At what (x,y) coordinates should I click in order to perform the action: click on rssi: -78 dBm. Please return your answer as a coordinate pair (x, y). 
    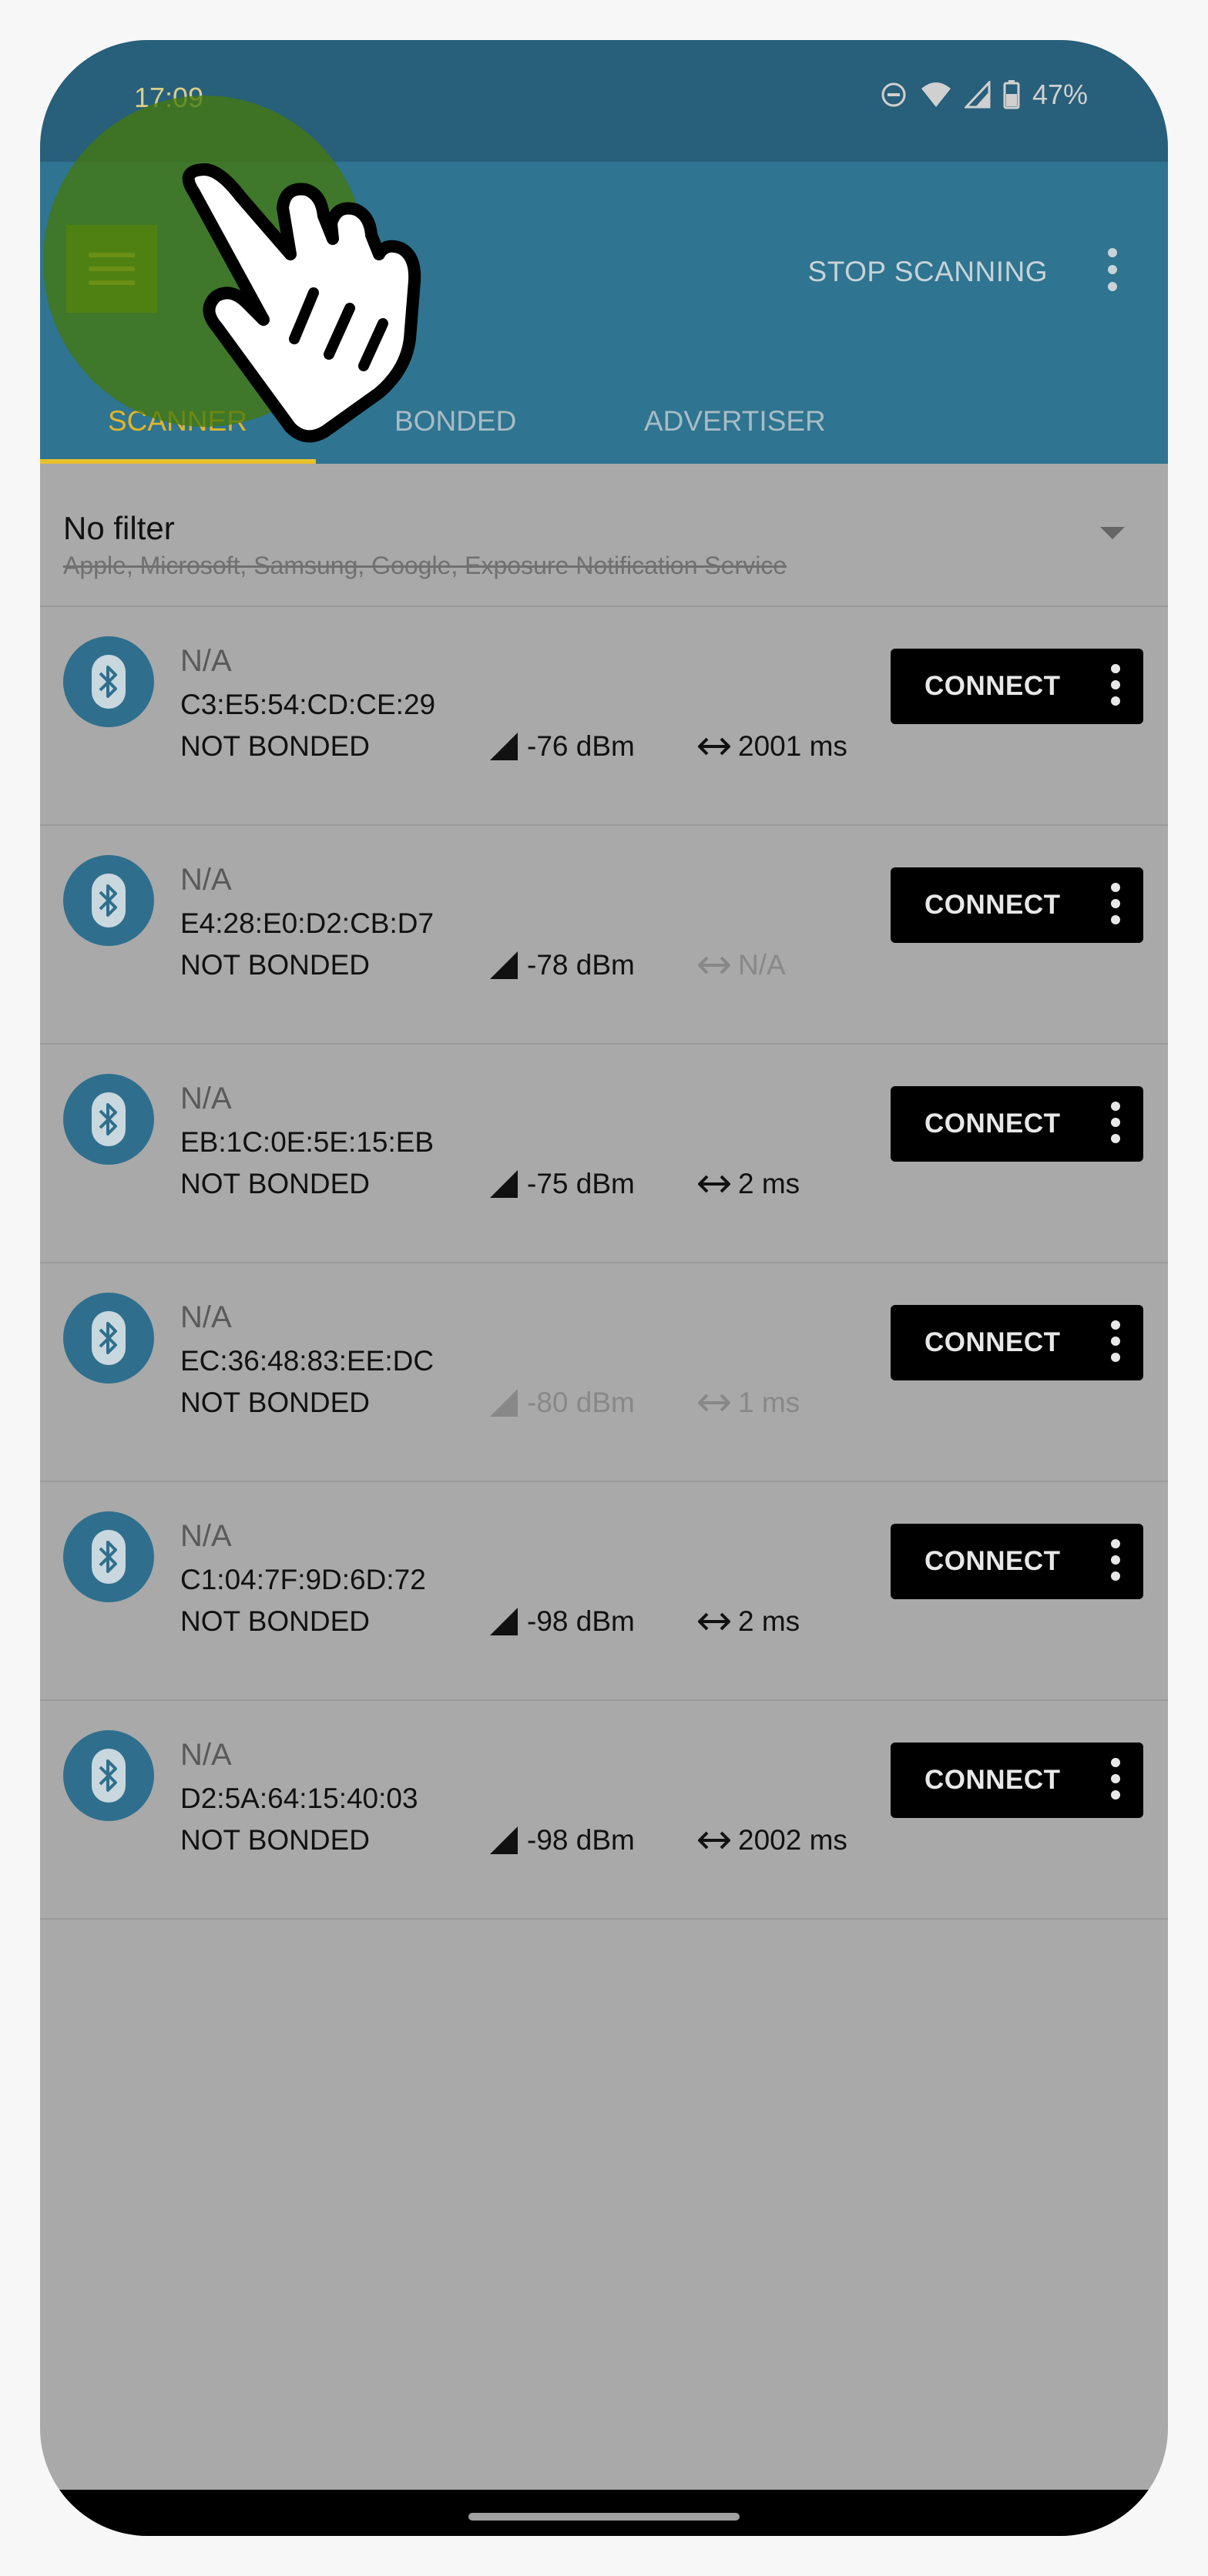
    Looking at the image, I should click on (561, 965).